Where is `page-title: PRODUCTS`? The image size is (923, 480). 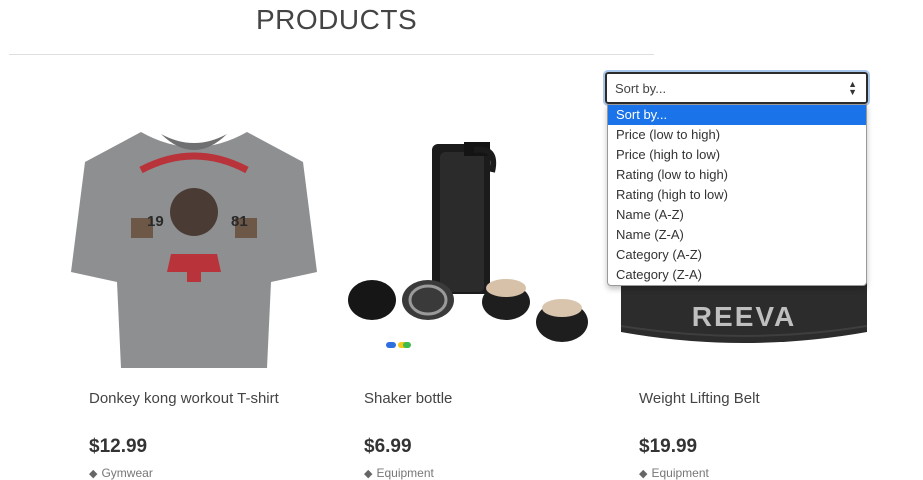 page-title: PRODUCTS is located at coordinates (337, 19).